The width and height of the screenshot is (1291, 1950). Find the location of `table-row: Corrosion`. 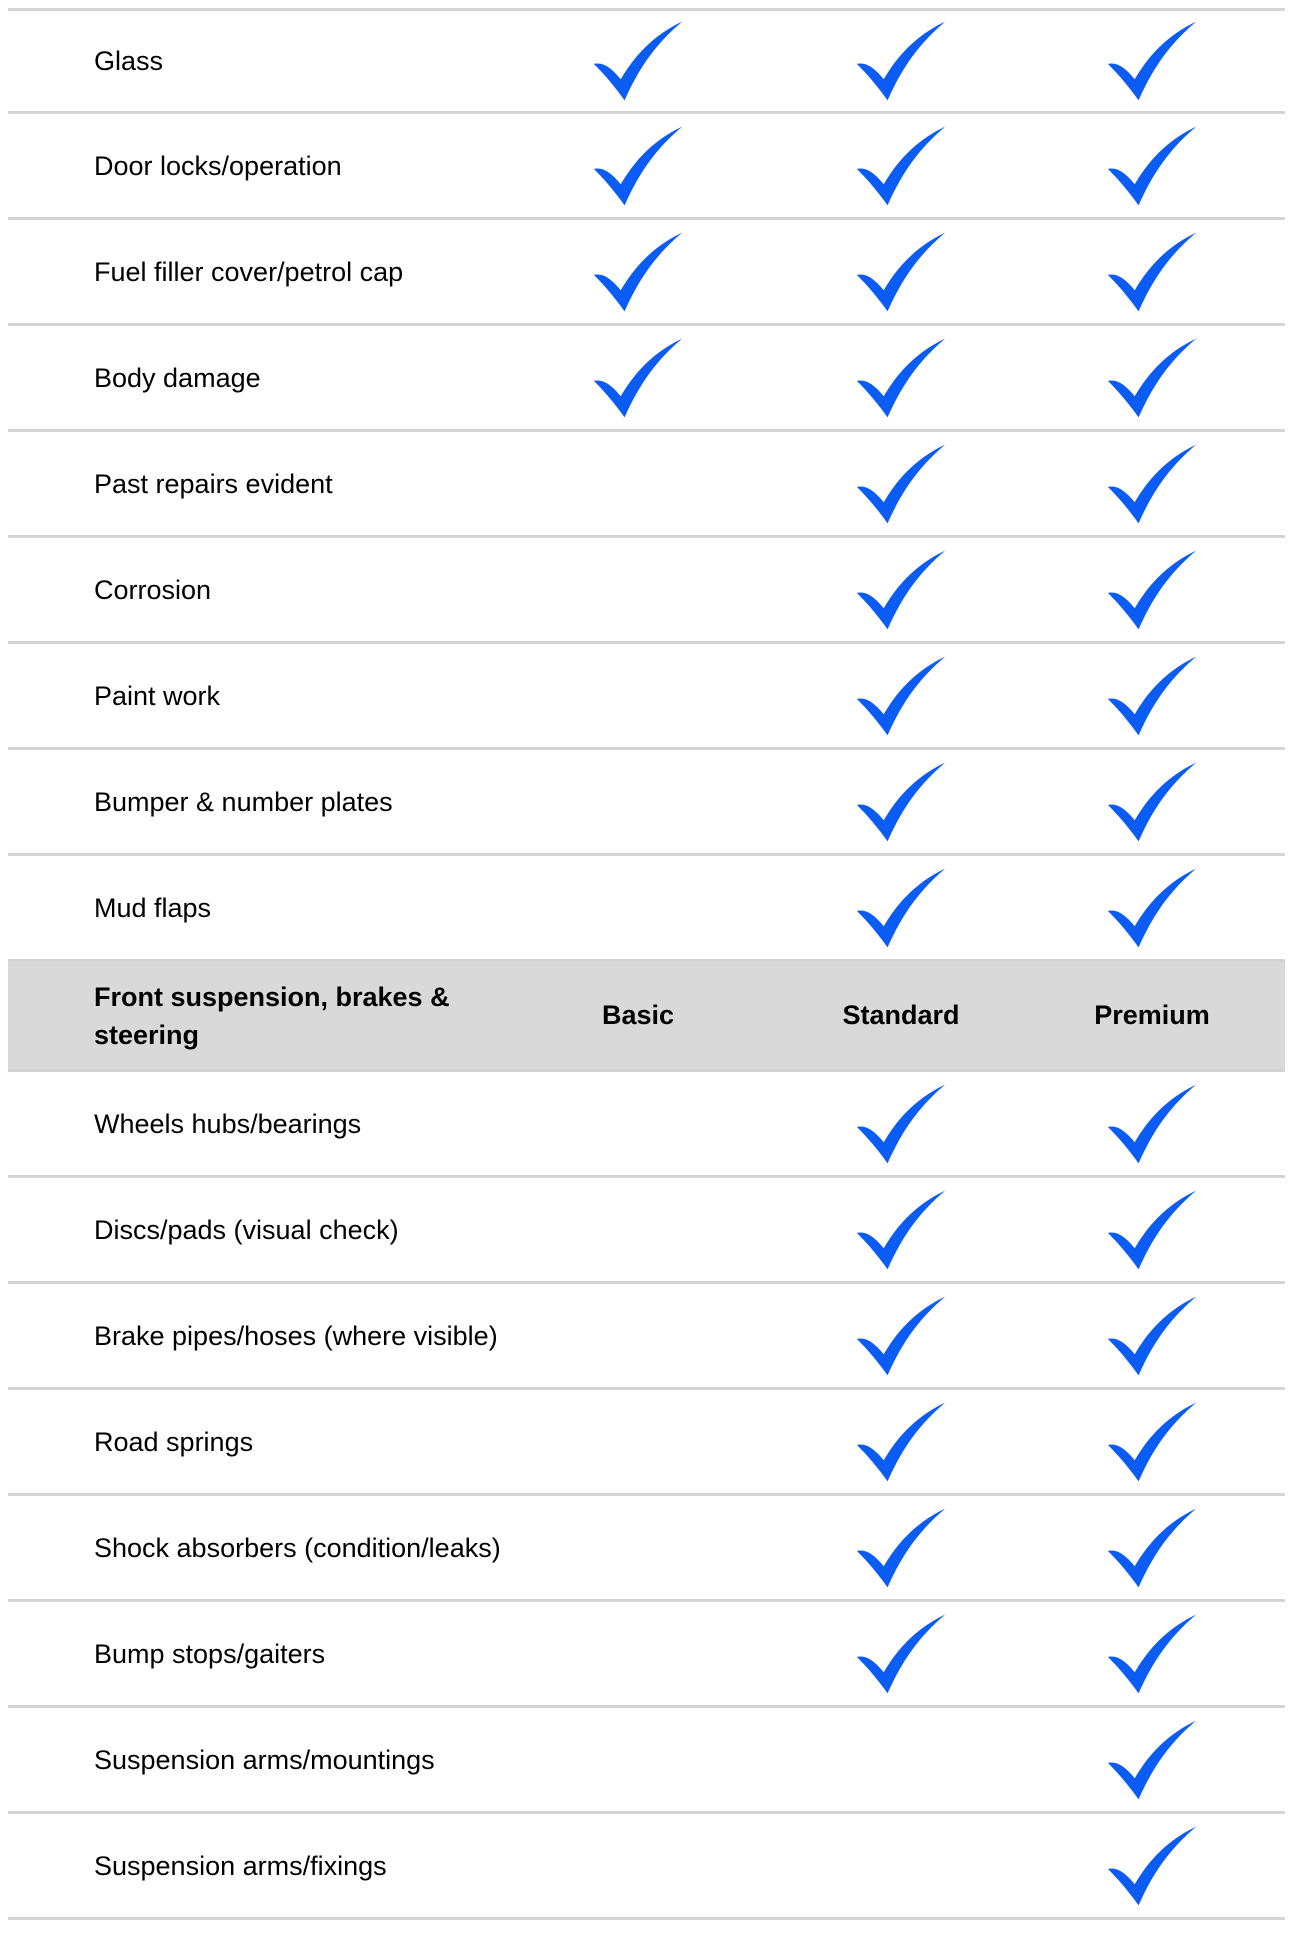

table-row: Corrosion is located at coordinates (646, 591).